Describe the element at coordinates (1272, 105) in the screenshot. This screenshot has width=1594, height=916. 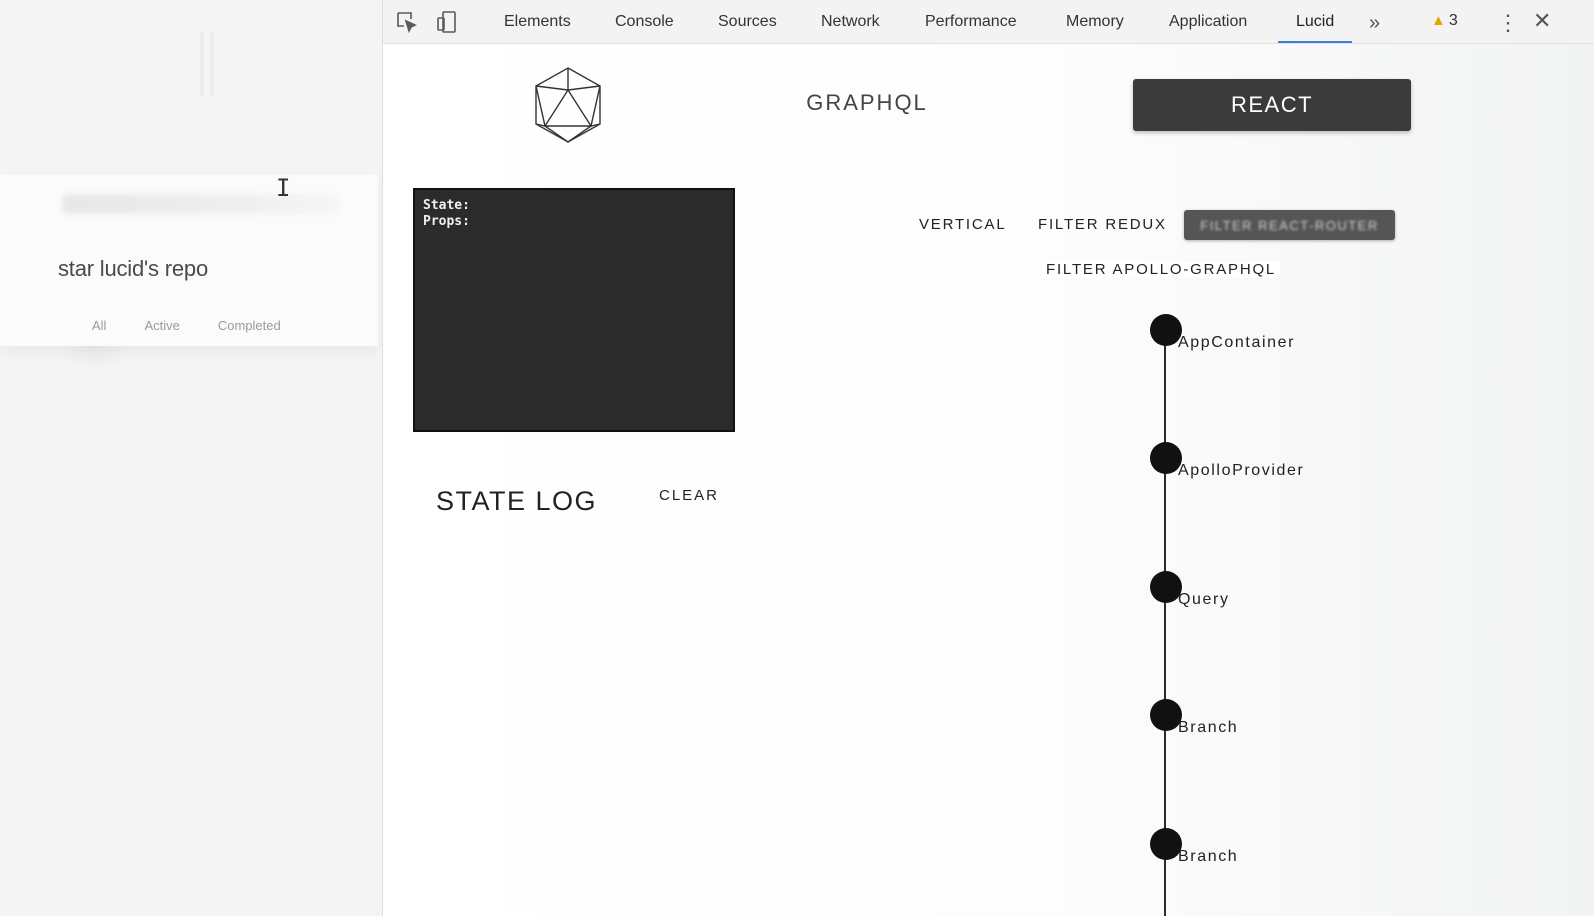
I see `react-button: REACT` at that location.